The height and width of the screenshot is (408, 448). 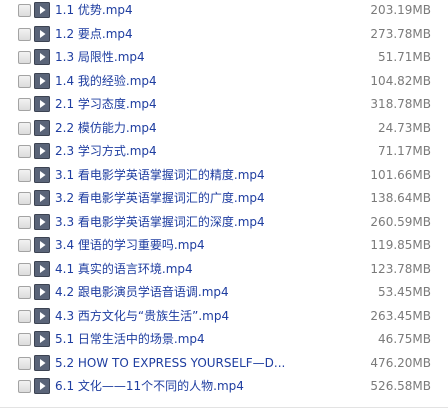 I want to click on file-name: 1.2 要点.mp4, so click(x=94, y=34).